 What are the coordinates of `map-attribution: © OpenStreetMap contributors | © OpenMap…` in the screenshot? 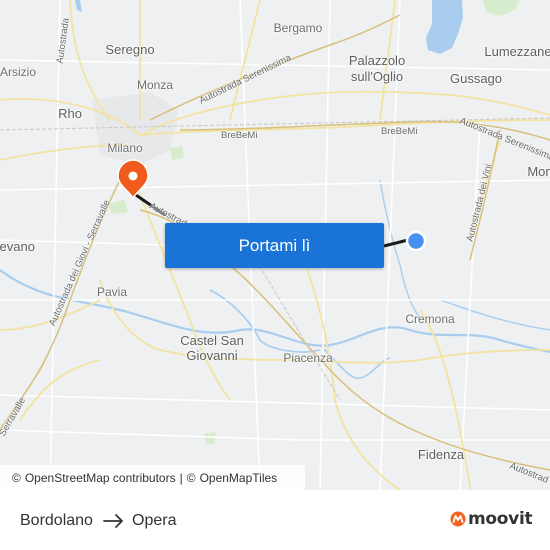 It's located at (152, 477).